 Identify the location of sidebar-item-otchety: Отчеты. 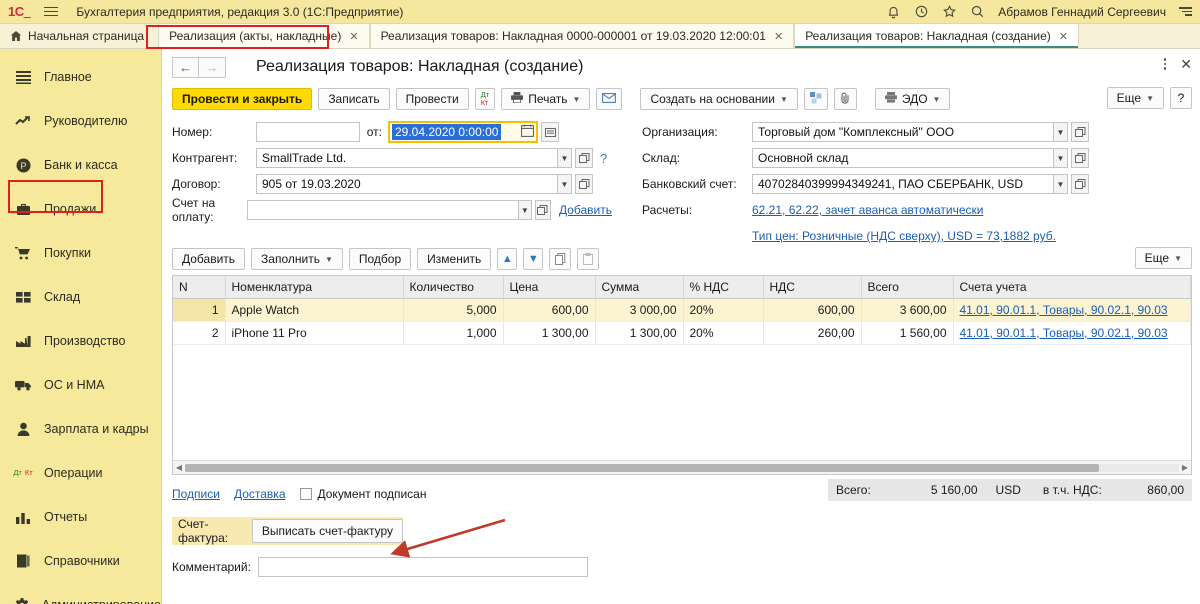
(80, 517).